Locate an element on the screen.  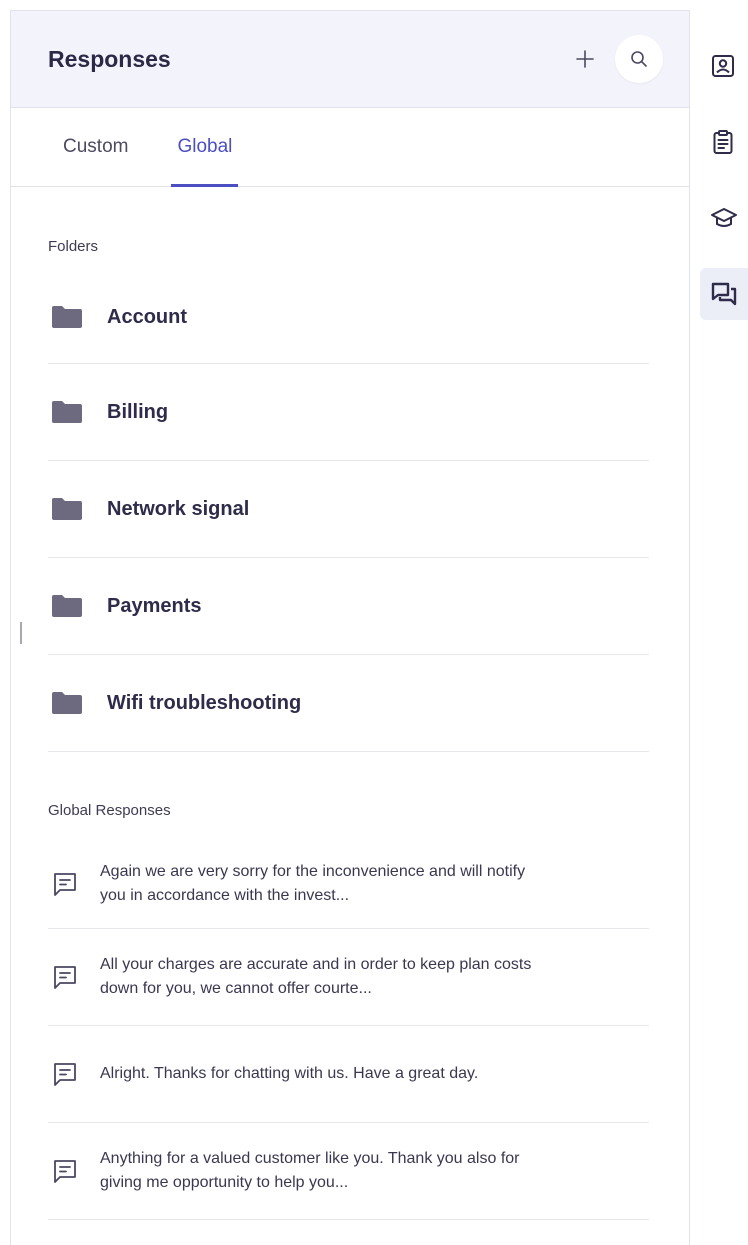
rail-contact-button is located at coordinates (724, 66).